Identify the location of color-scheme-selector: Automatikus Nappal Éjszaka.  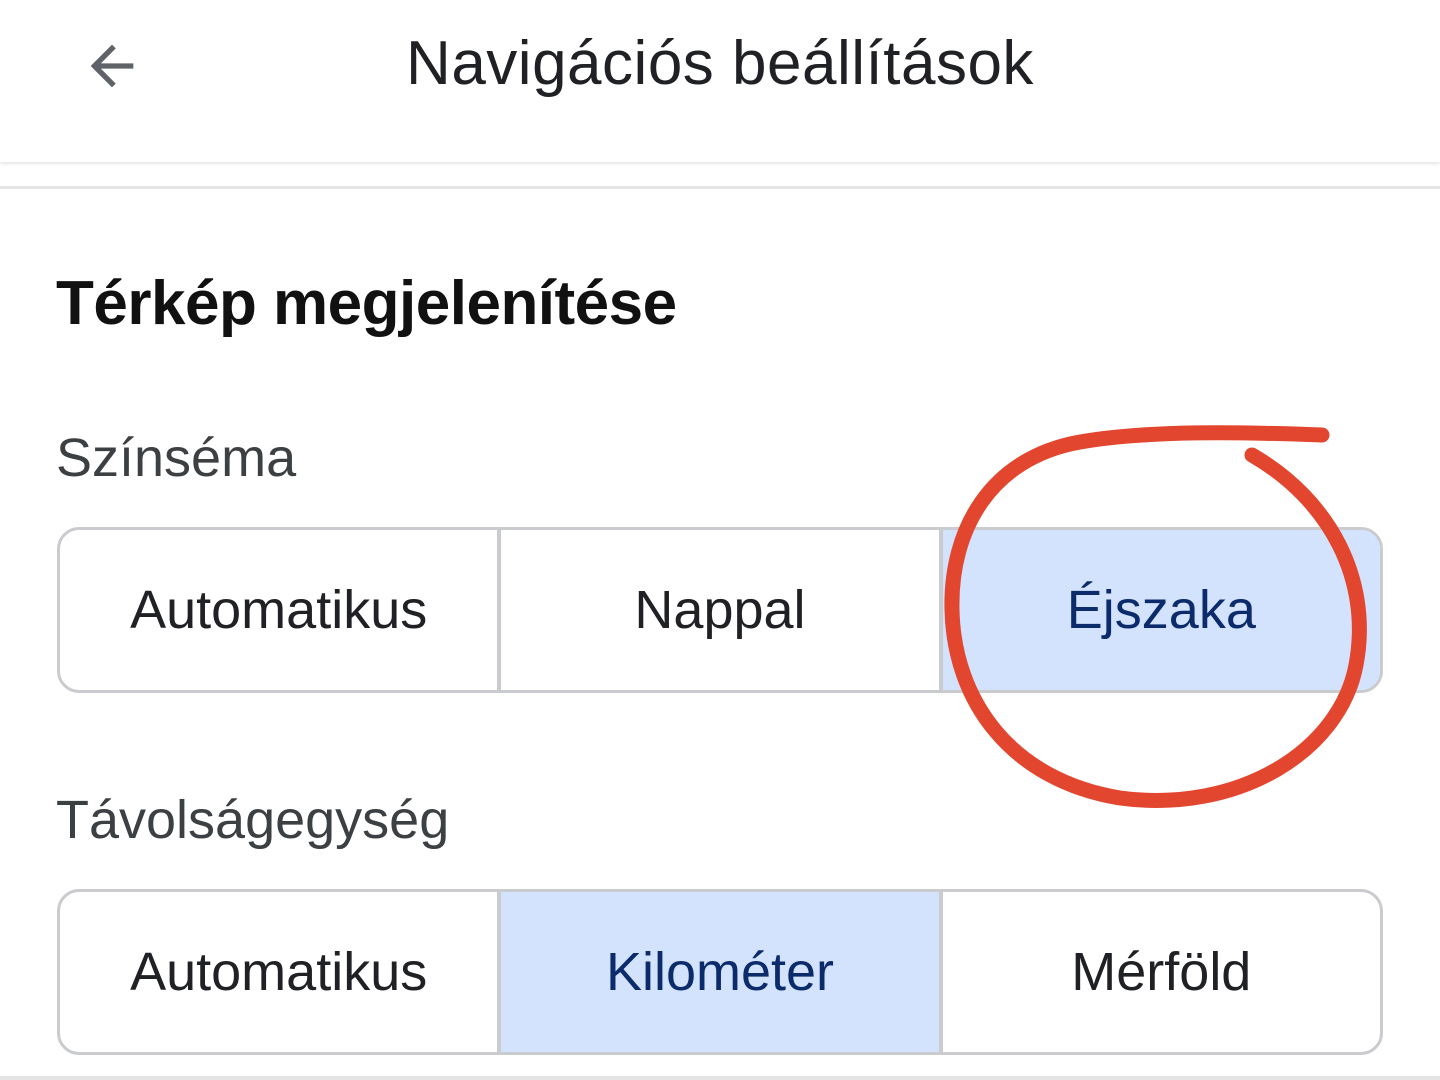
(720, 610).